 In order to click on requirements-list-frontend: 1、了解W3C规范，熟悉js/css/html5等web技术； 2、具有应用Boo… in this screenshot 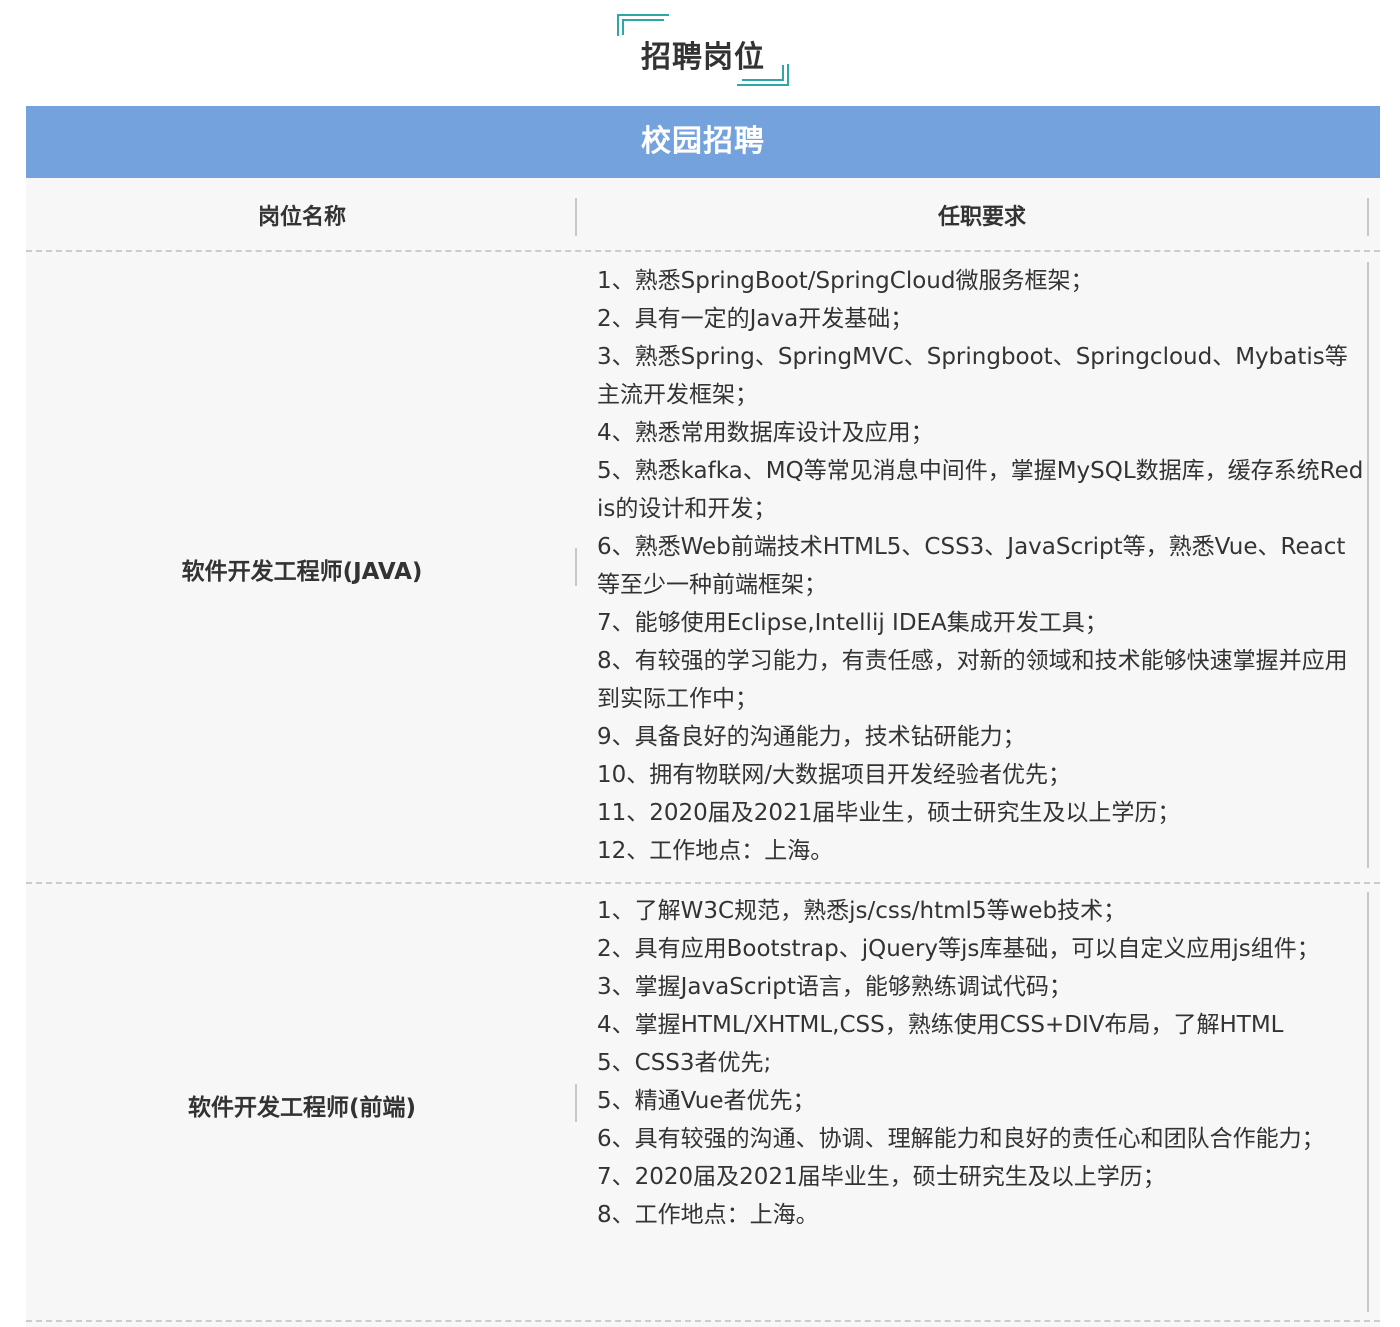, I will do `click(982, 1063)`.